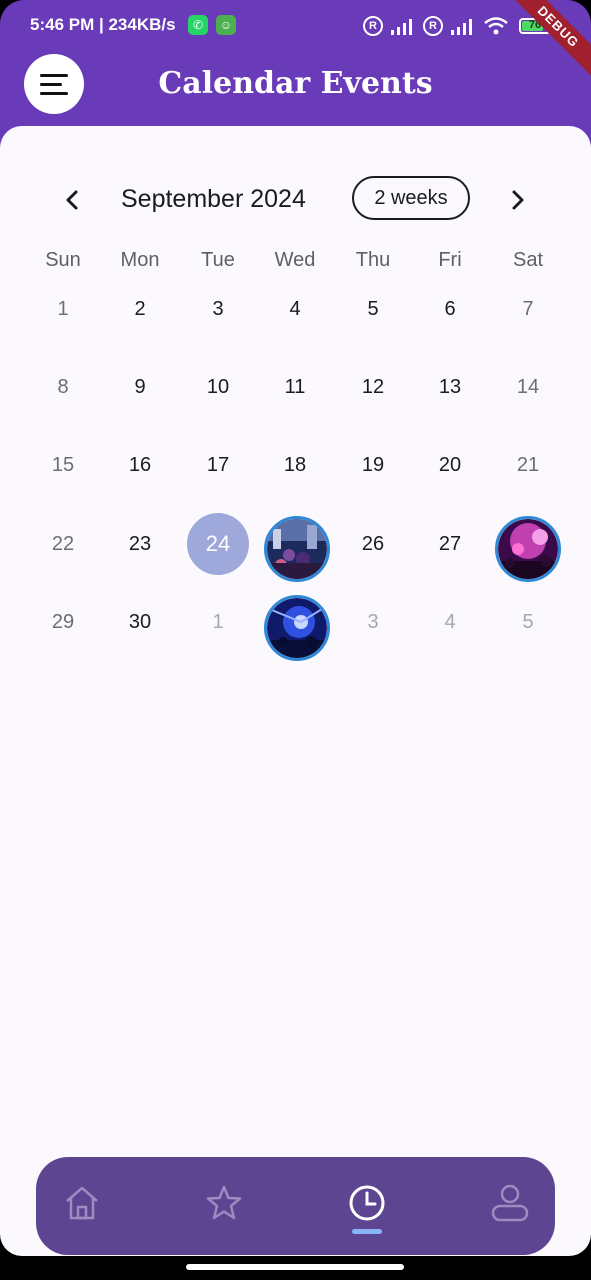 This screenshot has width=591, height=1280. I want to click on calendar-day-outside: 1, so click(218, 622).